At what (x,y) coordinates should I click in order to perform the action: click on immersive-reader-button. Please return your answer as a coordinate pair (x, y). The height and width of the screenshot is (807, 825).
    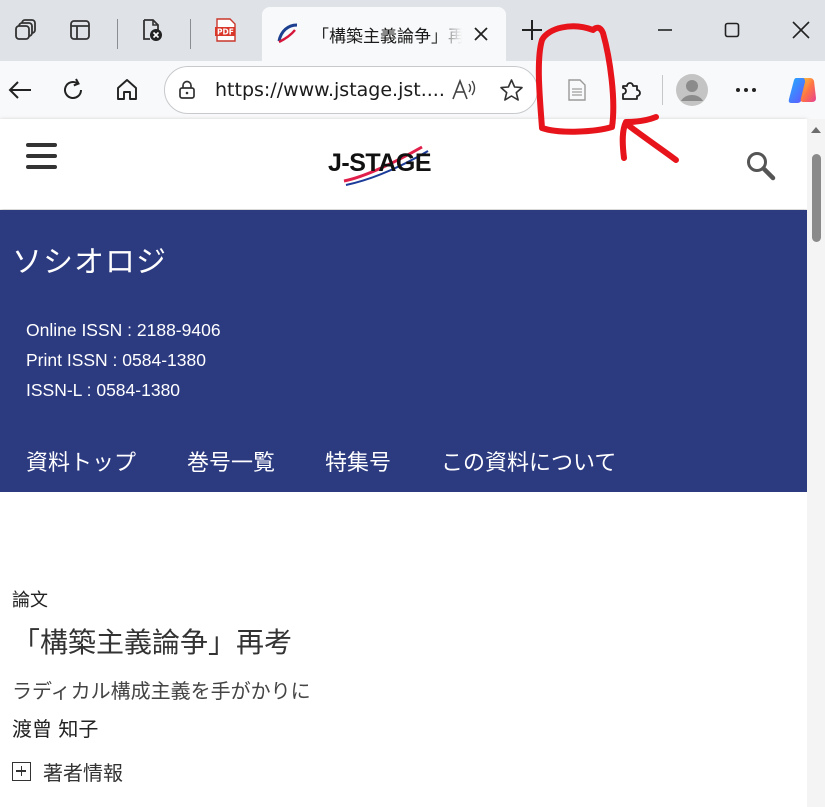
    Looking at the image, I should click on (577, 90).